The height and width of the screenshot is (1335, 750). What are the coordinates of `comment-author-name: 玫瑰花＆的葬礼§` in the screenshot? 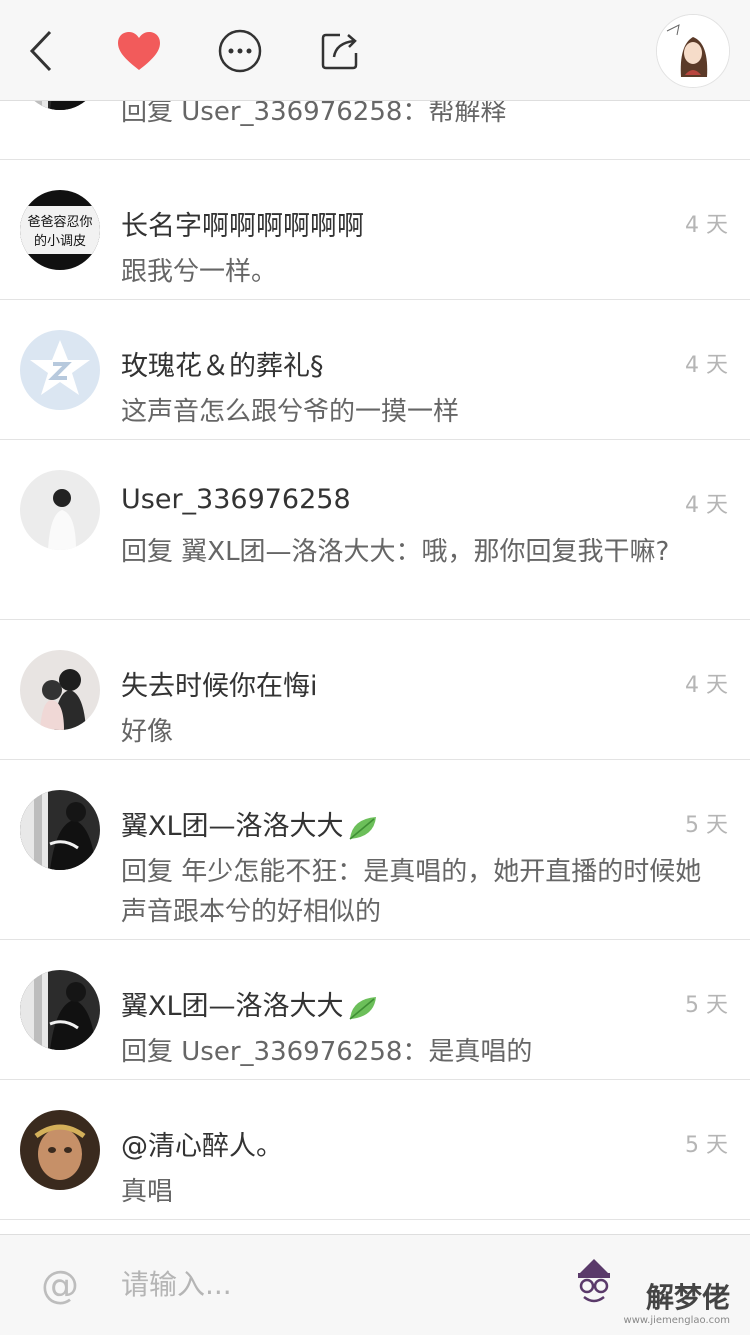 It's located at (222, 366).